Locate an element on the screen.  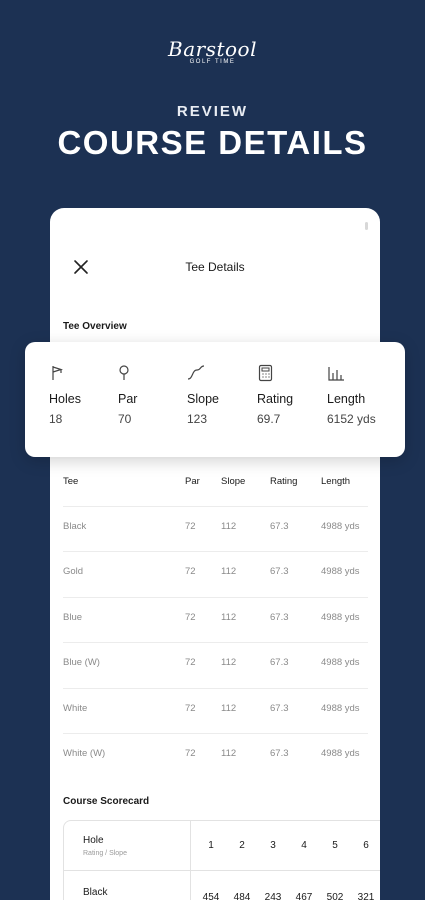
overview-value: 6152 yds is located at coordinates (351, 419).